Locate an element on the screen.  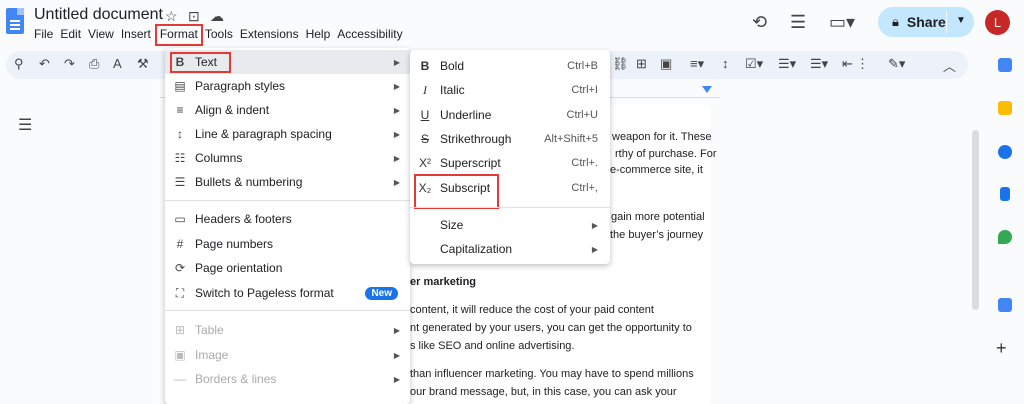
lock-icon: 🔒︎ is located at coordinates (895, 21).